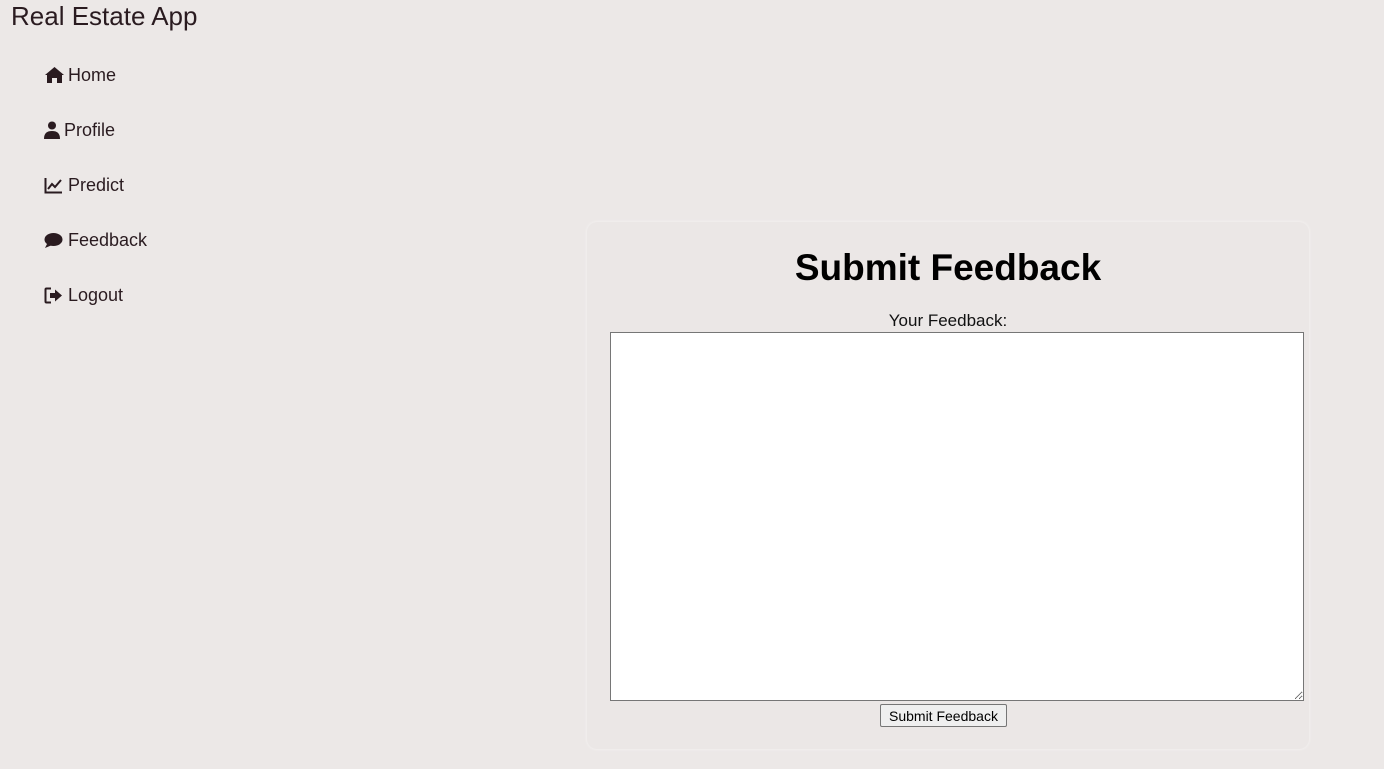 The image size is (1384, 769). I want to click on submit-feedback-button: Submit Feedback, so click(943, 715).